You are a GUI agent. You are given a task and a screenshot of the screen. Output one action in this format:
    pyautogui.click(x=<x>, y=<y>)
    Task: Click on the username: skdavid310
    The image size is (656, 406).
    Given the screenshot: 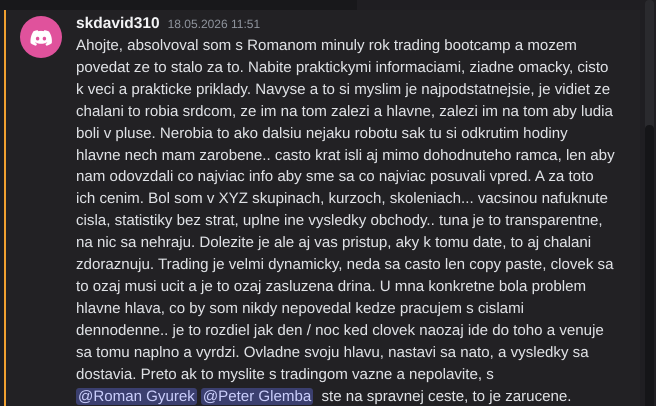 What is the action you would take?
    pyautogui.click(x=118, y=24)
    